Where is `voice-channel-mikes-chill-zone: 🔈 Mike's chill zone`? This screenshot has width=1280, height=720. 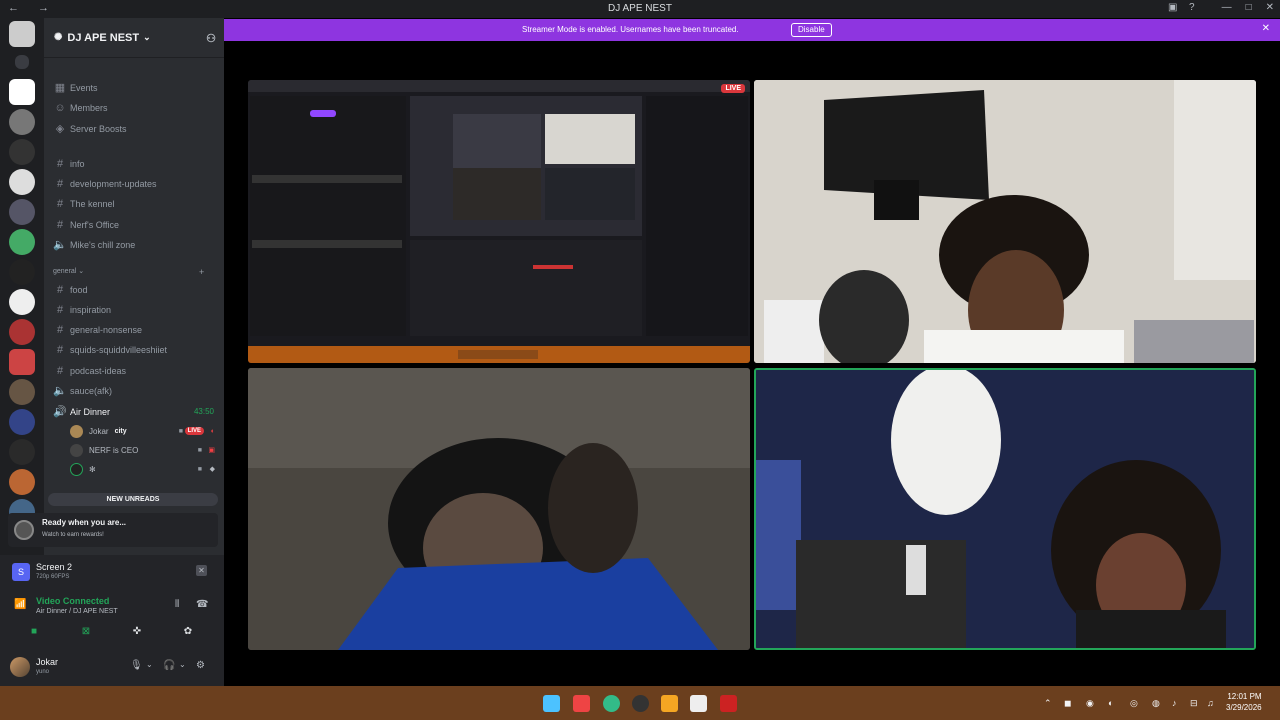 voice-channel-mikes-chill-zone: 🔈 Mike's chill zone is located at coordinates (135, 244).